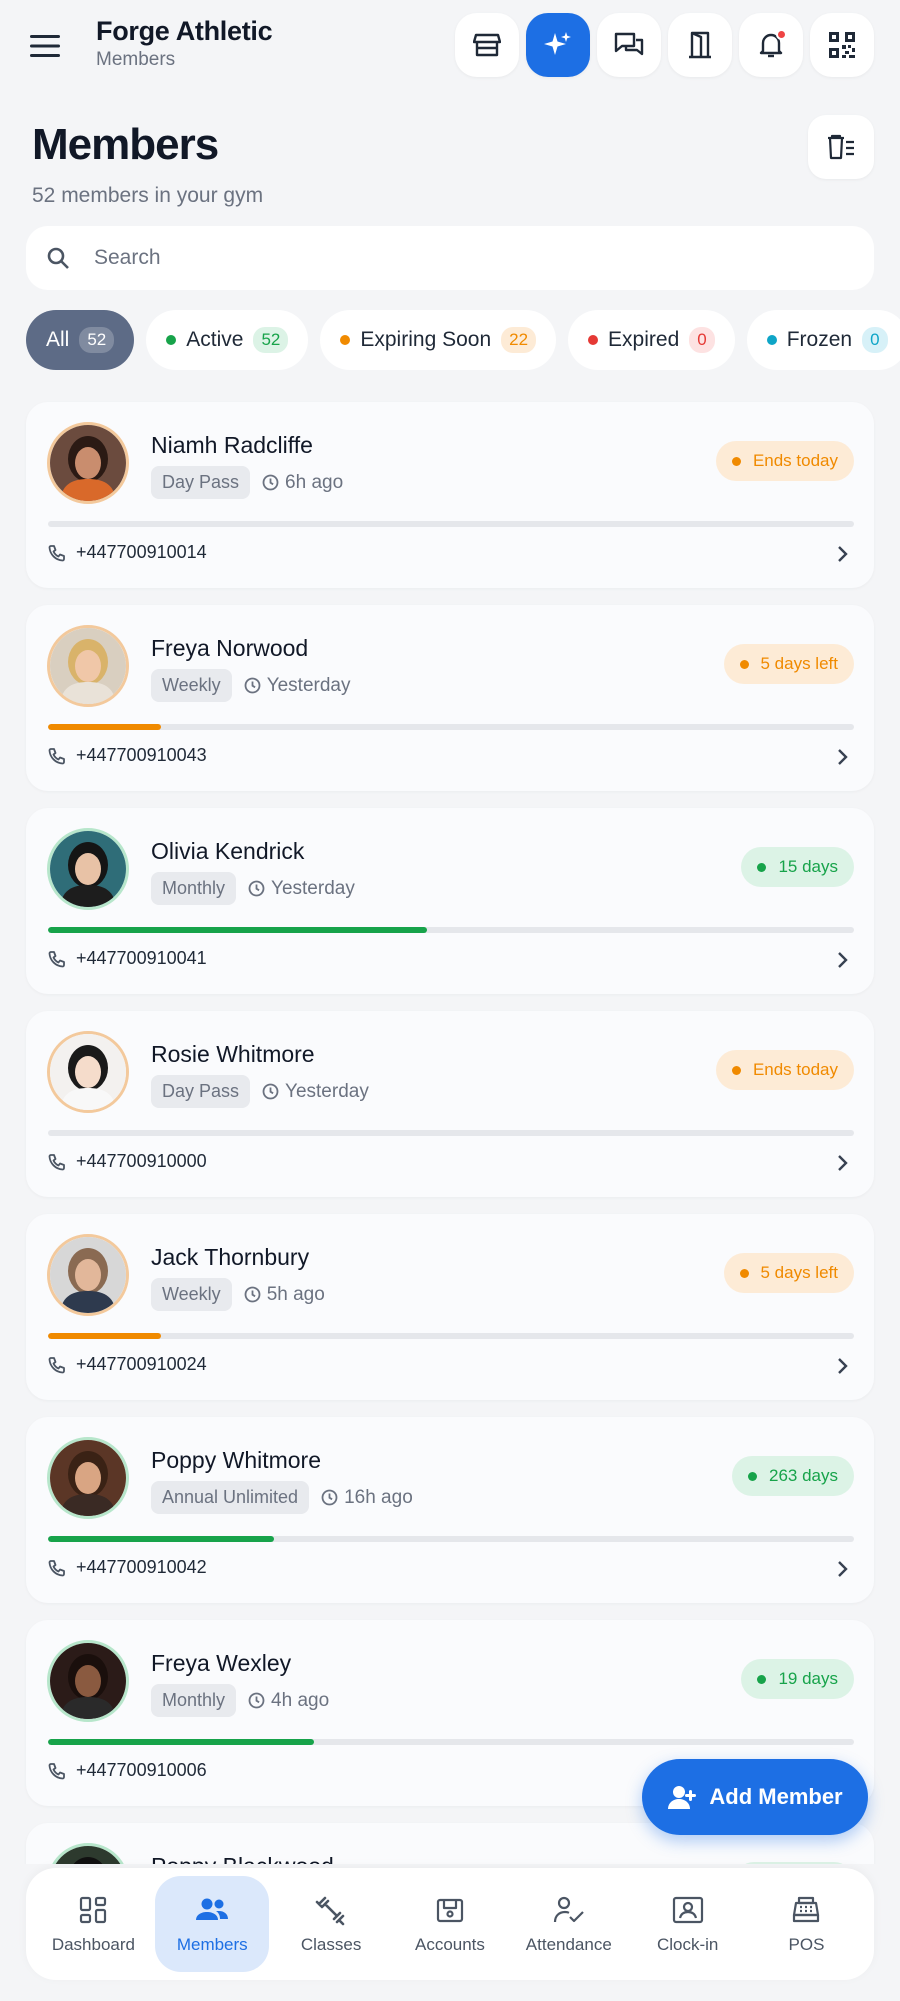 The height and width of the screenshot is (2001, 900). I want to click on ai-sparkle-icon, so click(558, 45).